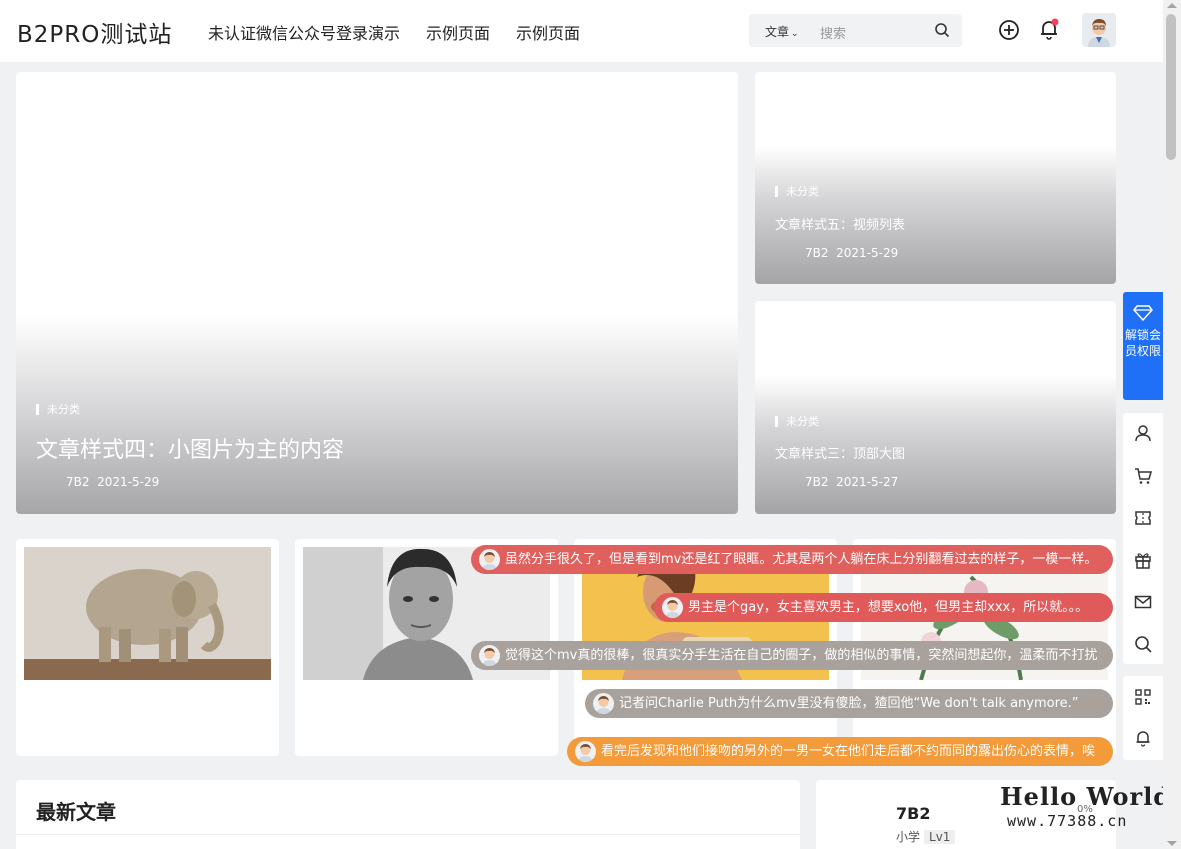  I want to click on chevron-down-icon: ⌄, so click(795, 34).